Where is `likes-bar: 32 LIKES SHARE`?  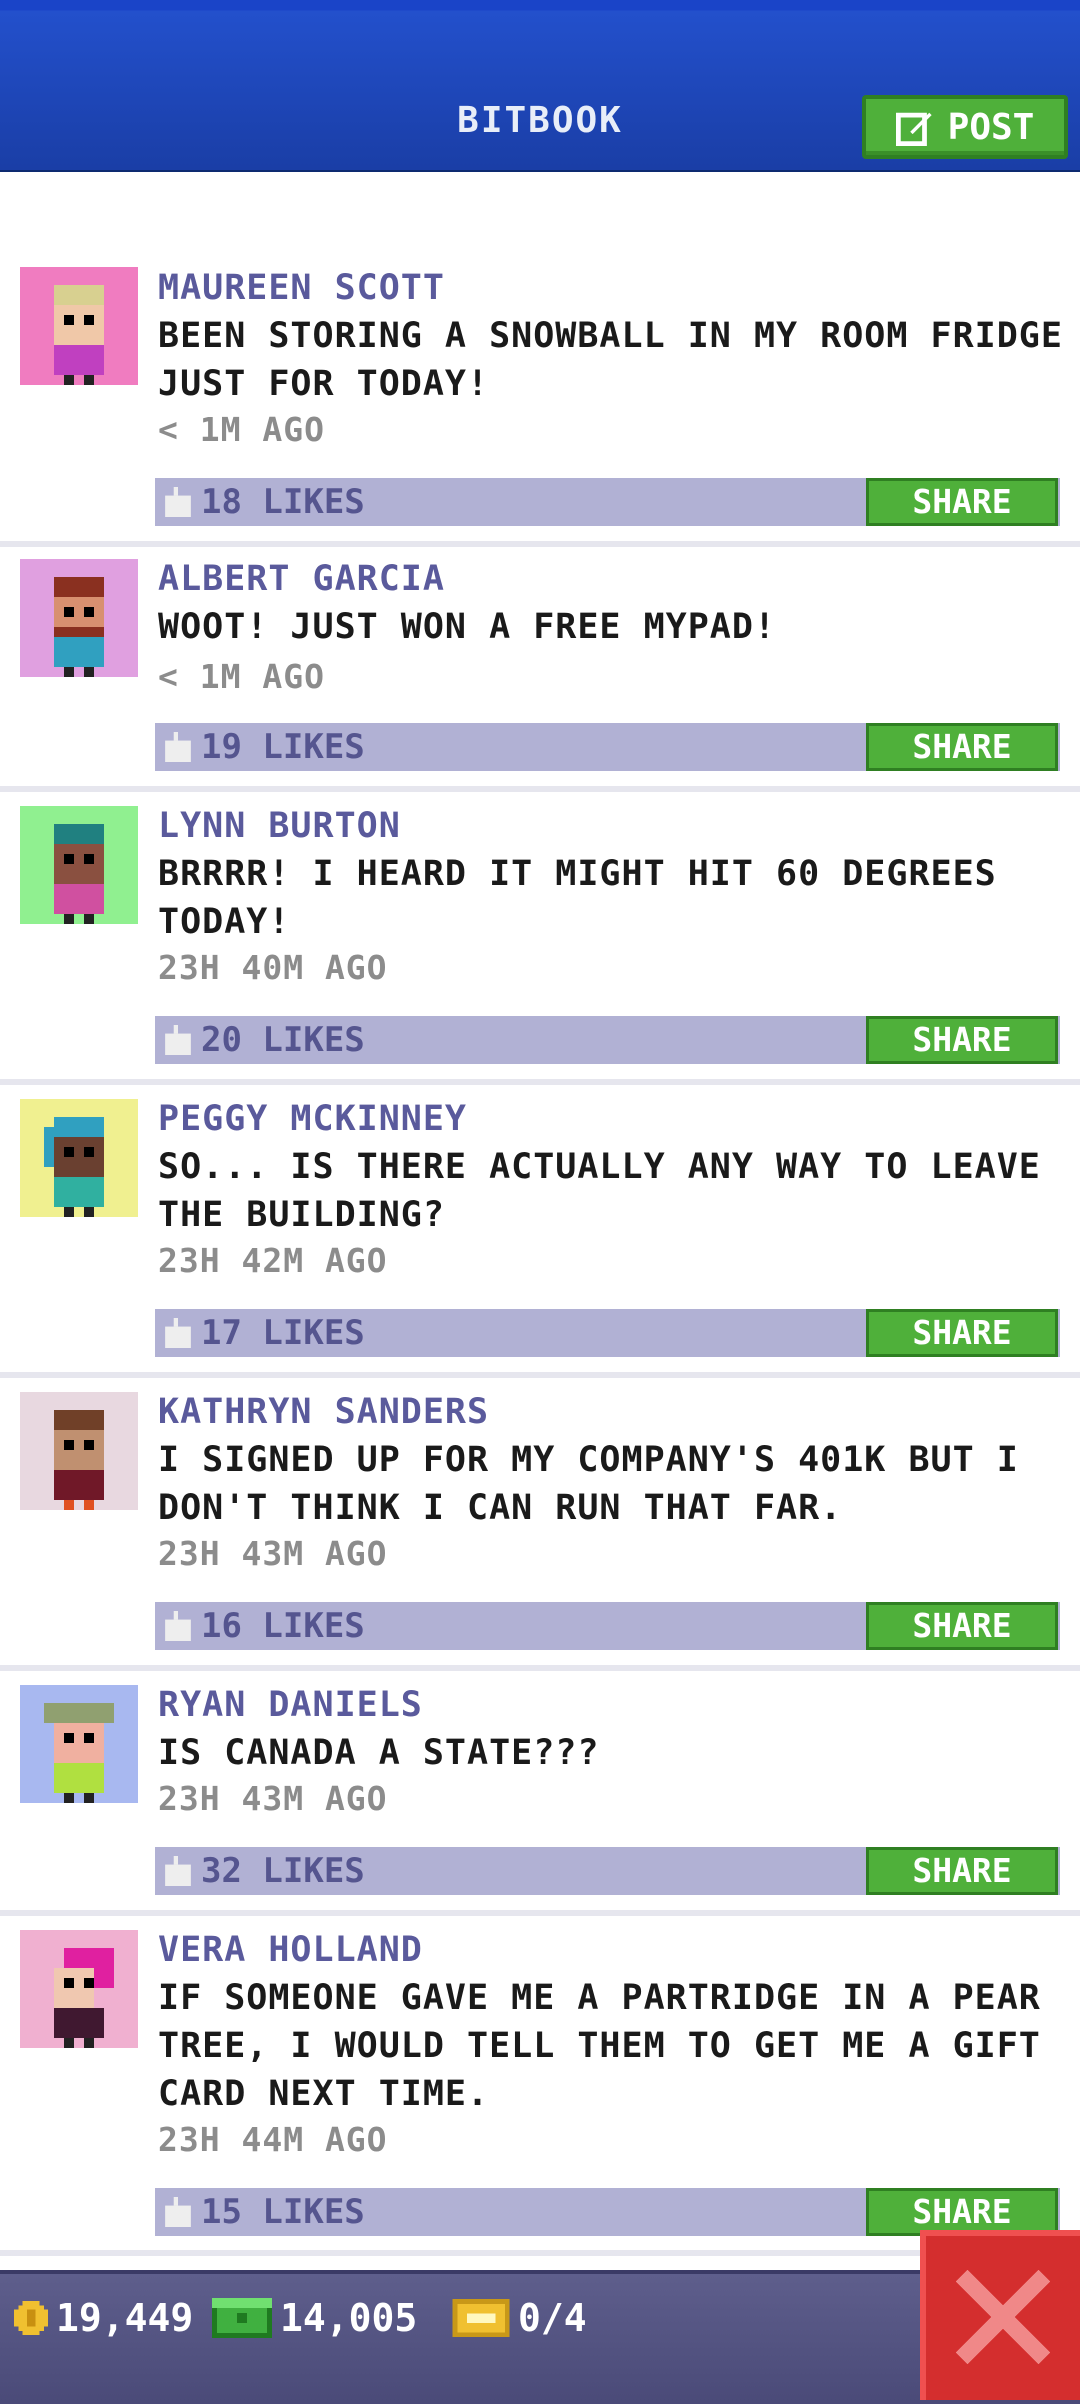
likes-bar: 32 LIKES SHARE is located at coordinates (607, 1871).